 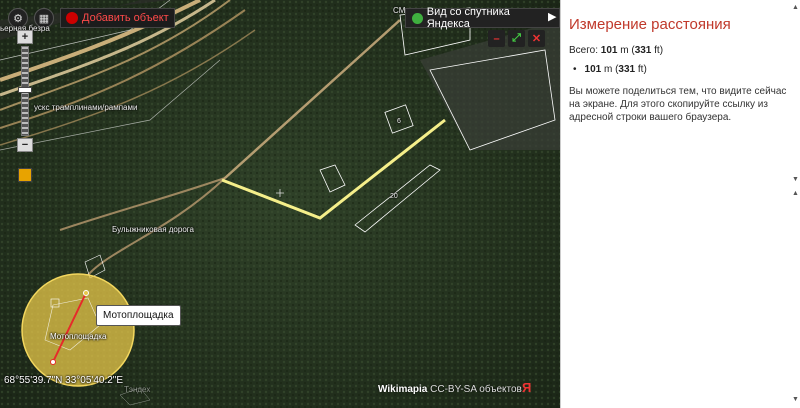 I want to click on segment-unit-m: m (, so click(x=610, y=69).